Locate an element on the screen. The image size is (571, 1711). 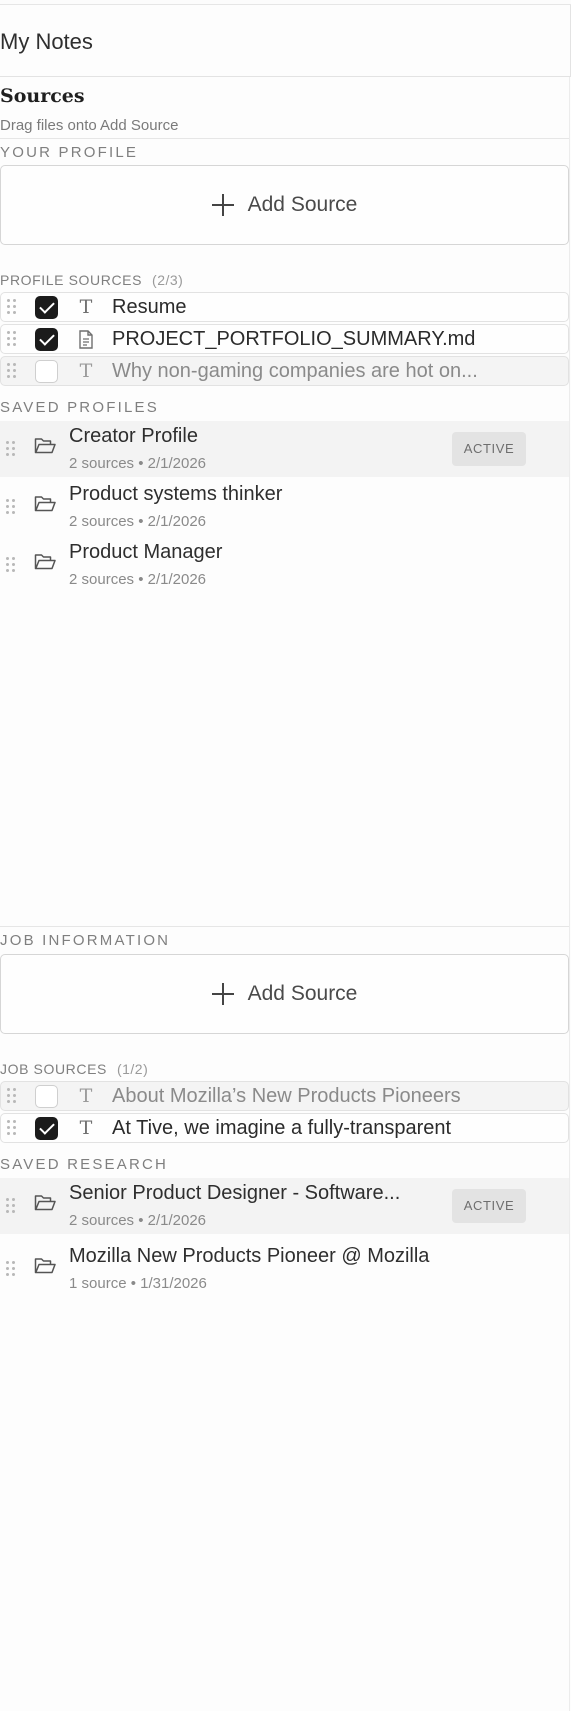
job-sources-label: JOB SOURCES (1/2) is located at coordinates (74, 1069).